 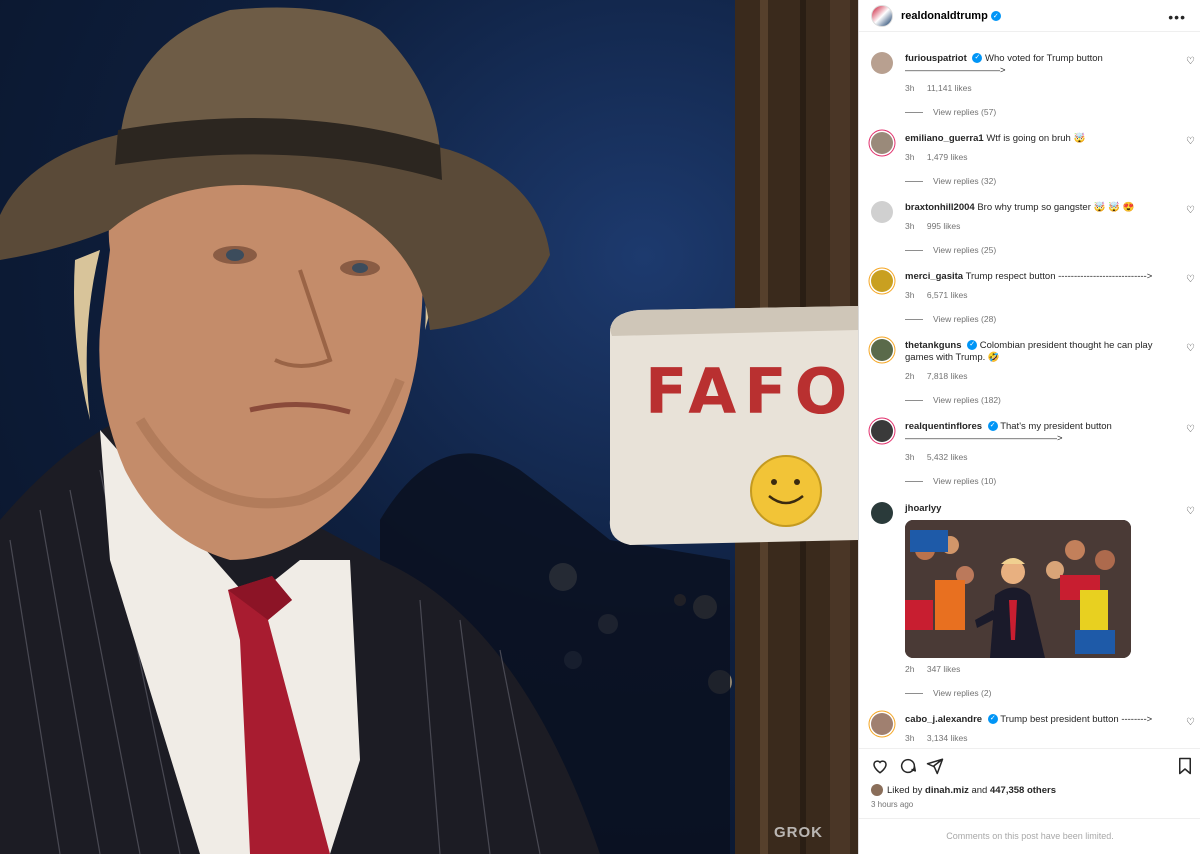 I want to click on comment-likes: 347 likes, so click(x=944, y=669).